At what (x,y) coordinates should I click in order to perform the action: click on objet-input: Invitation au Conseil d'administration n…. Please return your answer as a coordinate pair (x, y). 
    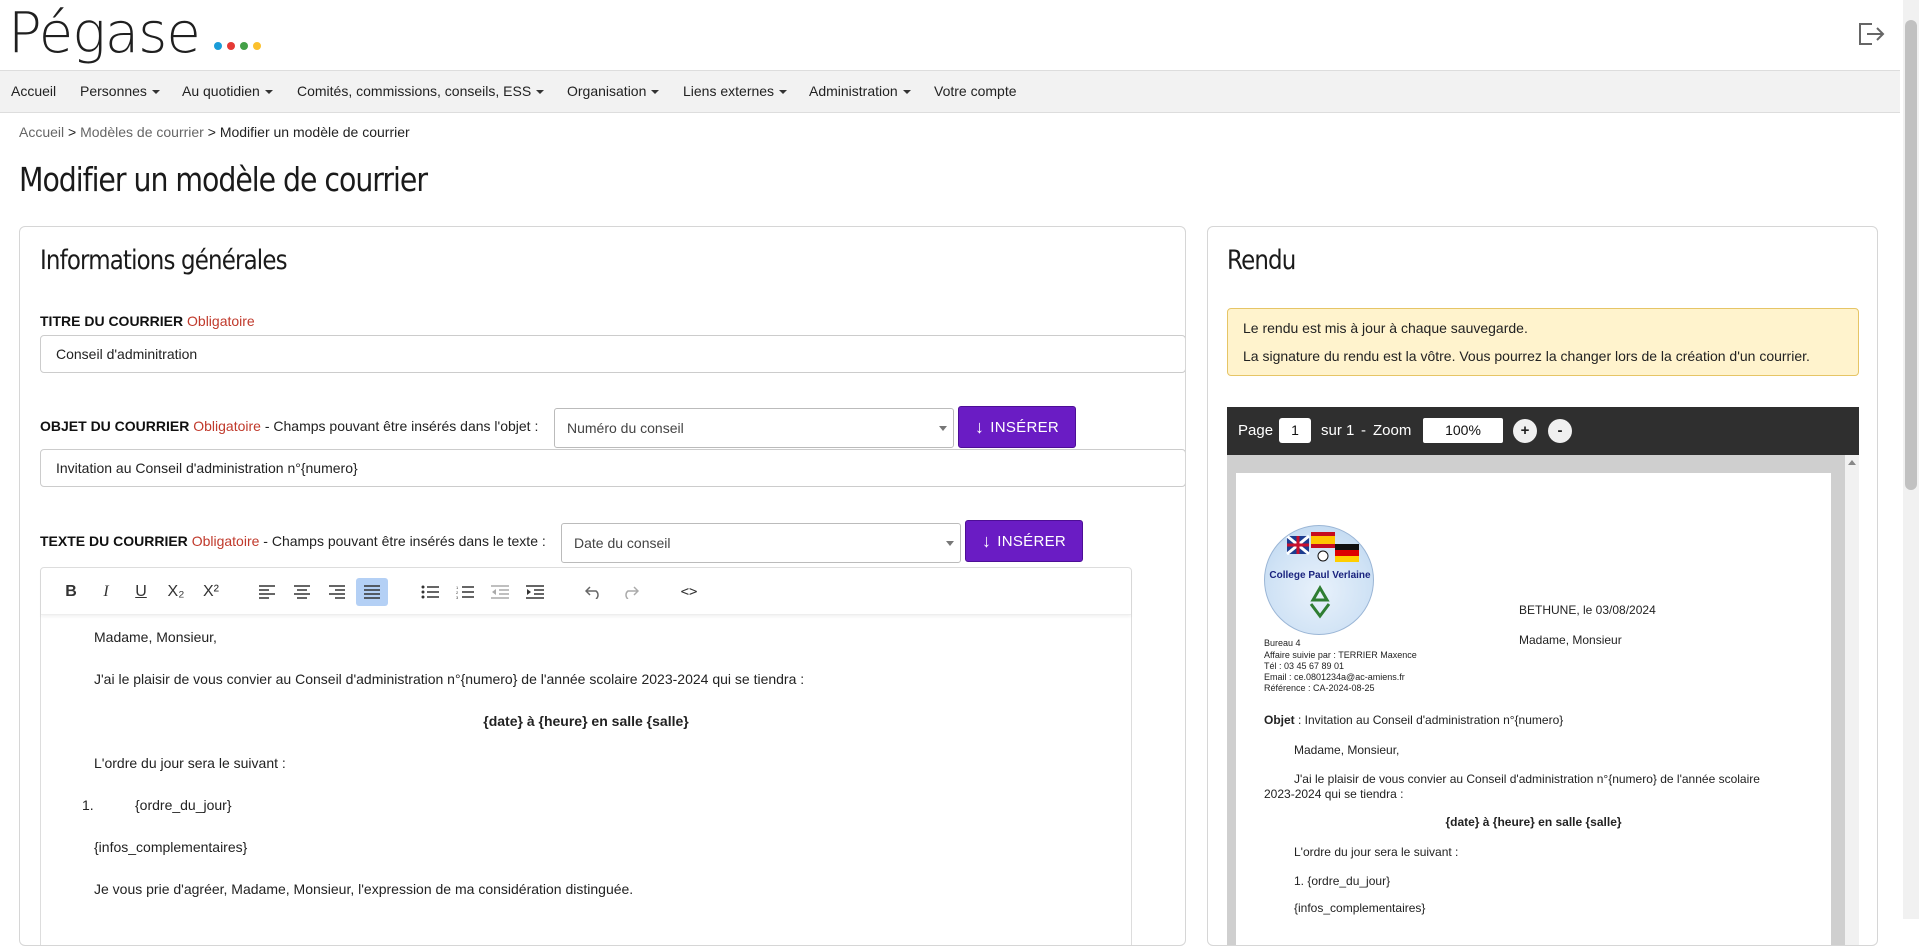
    Looking at the image, I should click on (612, 468).